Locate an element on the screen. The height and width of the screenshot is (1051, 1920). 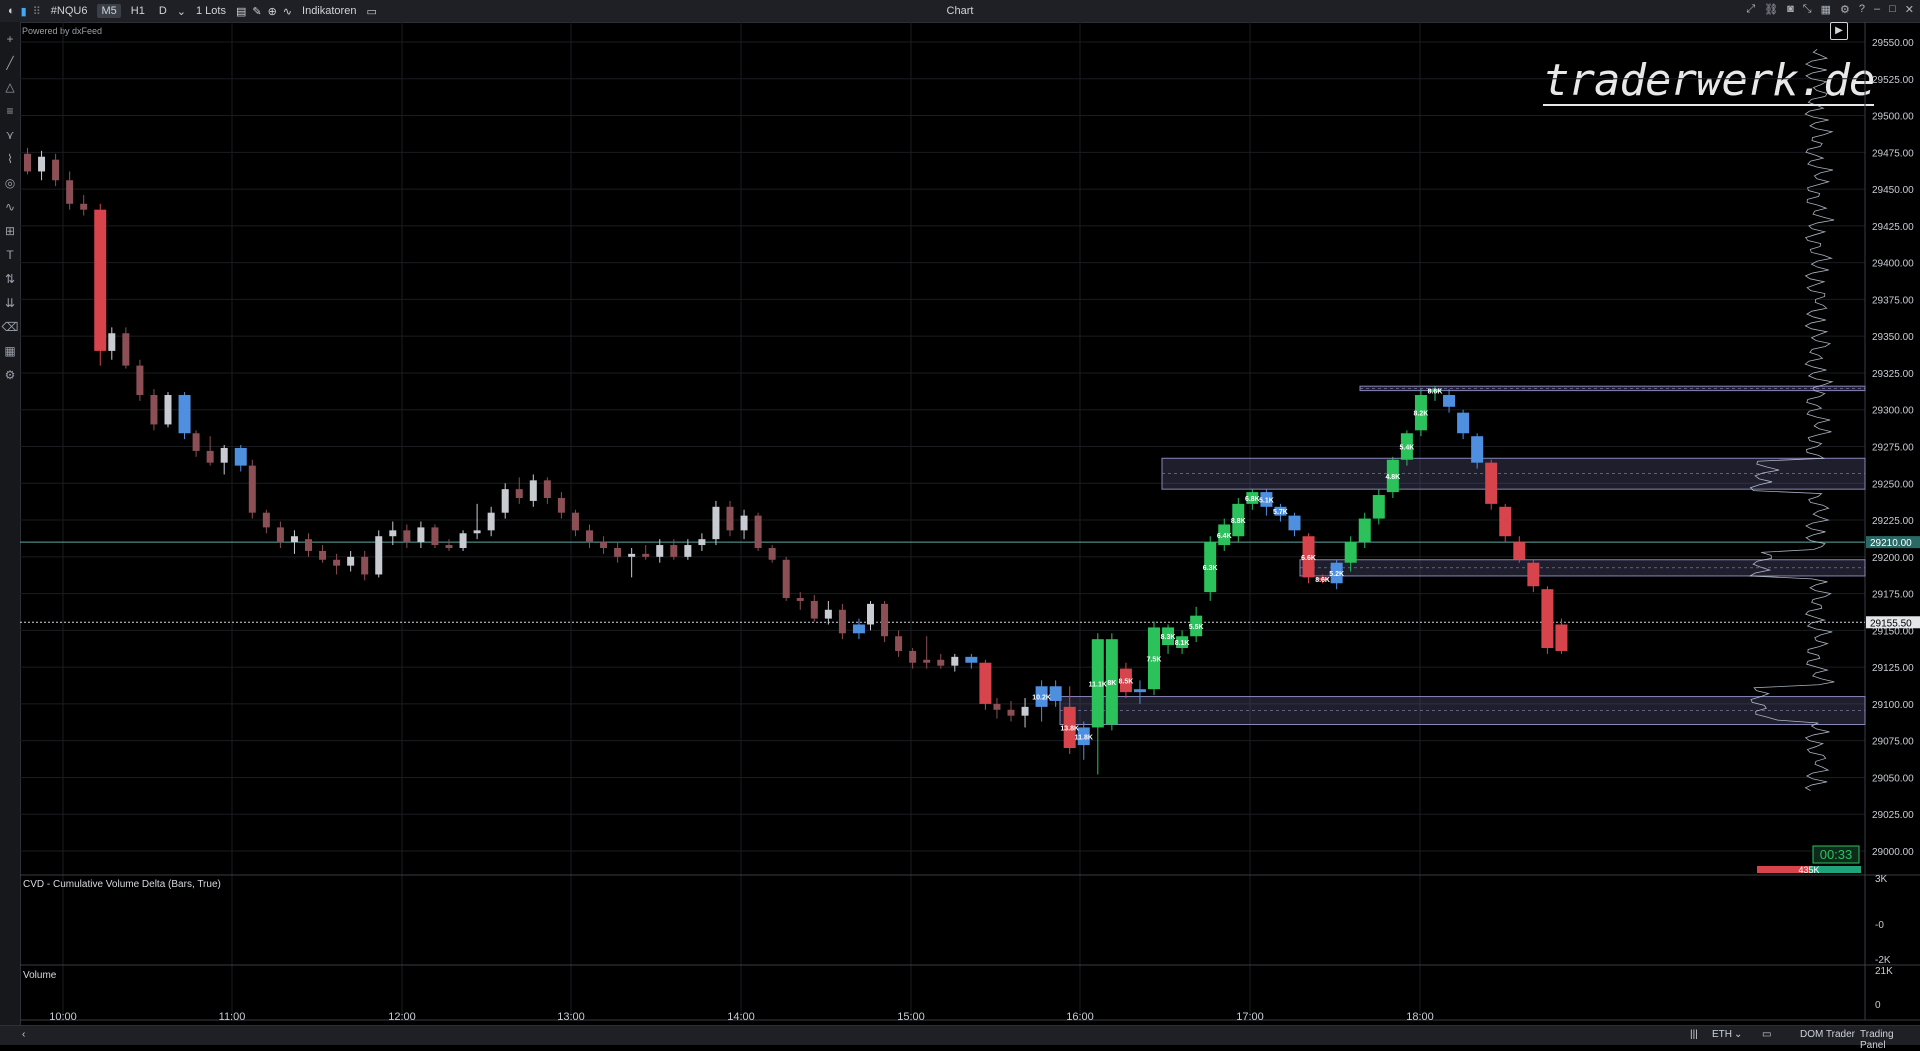
scroll-left-icon: ‹ is located at coordinates (23, 1034).